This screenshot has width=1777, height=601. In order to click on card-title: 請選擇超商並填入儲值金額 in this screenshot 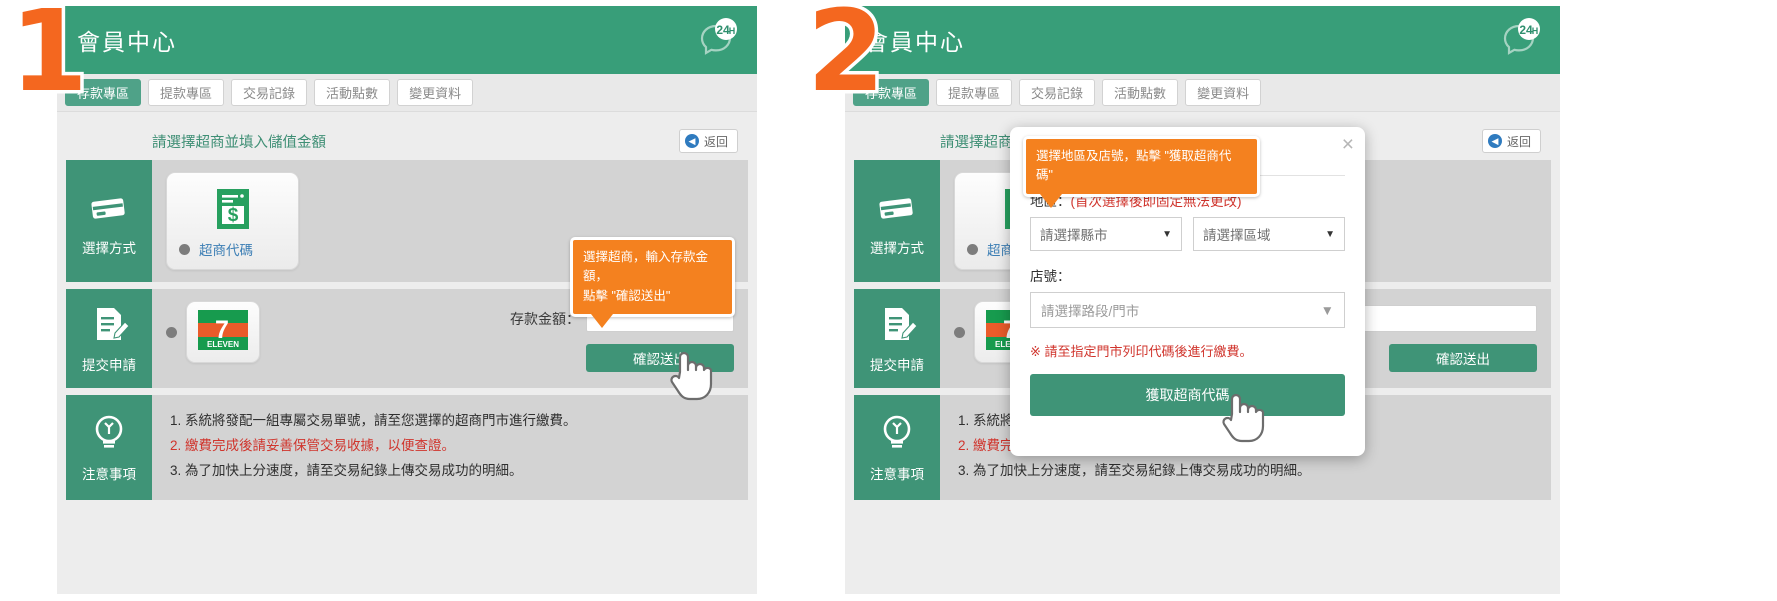, I will do `click(239, 142)`.